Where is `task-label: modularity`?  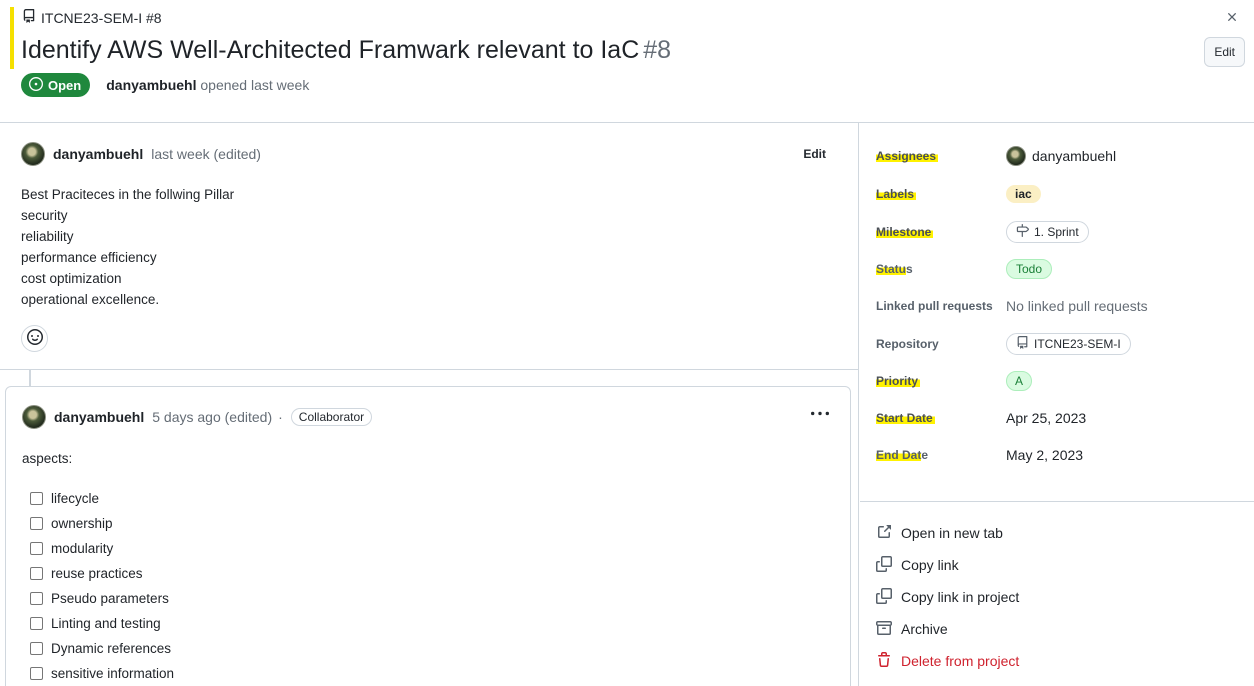 task-label: modularity is located at coordinates (82, 548).